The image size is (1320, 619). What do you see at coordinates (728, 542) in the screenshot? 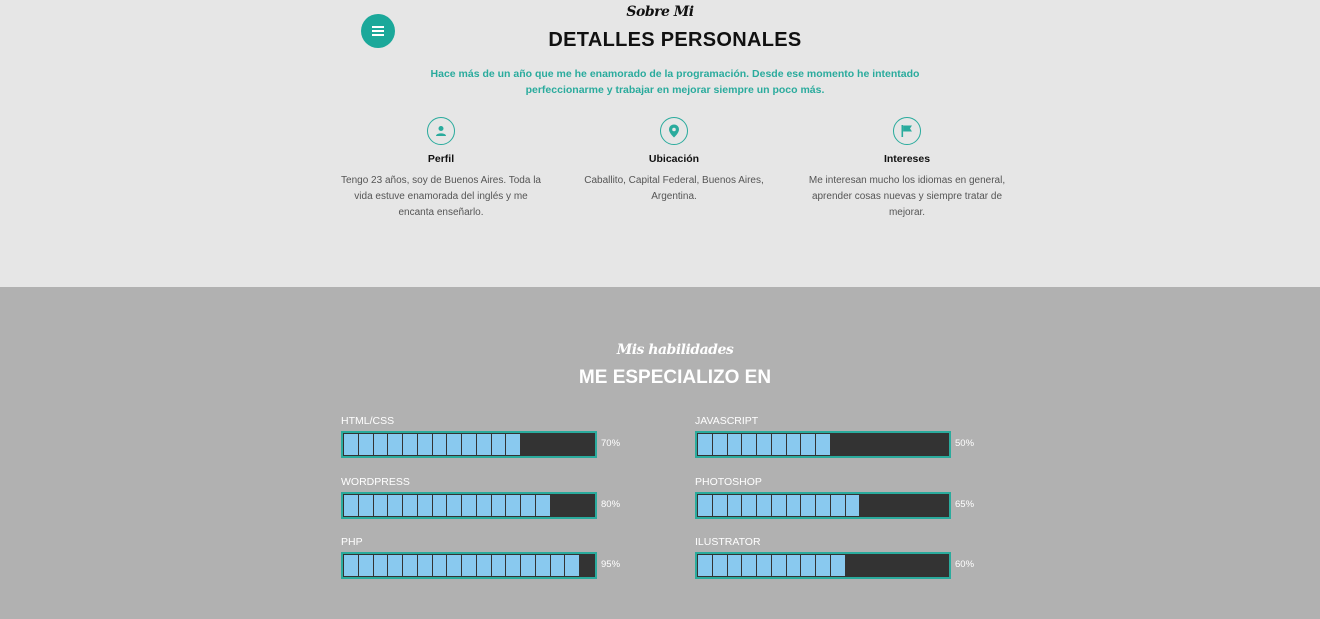
I see `skill-name: ILUSTRATOR` at bounding box center [728, 542].